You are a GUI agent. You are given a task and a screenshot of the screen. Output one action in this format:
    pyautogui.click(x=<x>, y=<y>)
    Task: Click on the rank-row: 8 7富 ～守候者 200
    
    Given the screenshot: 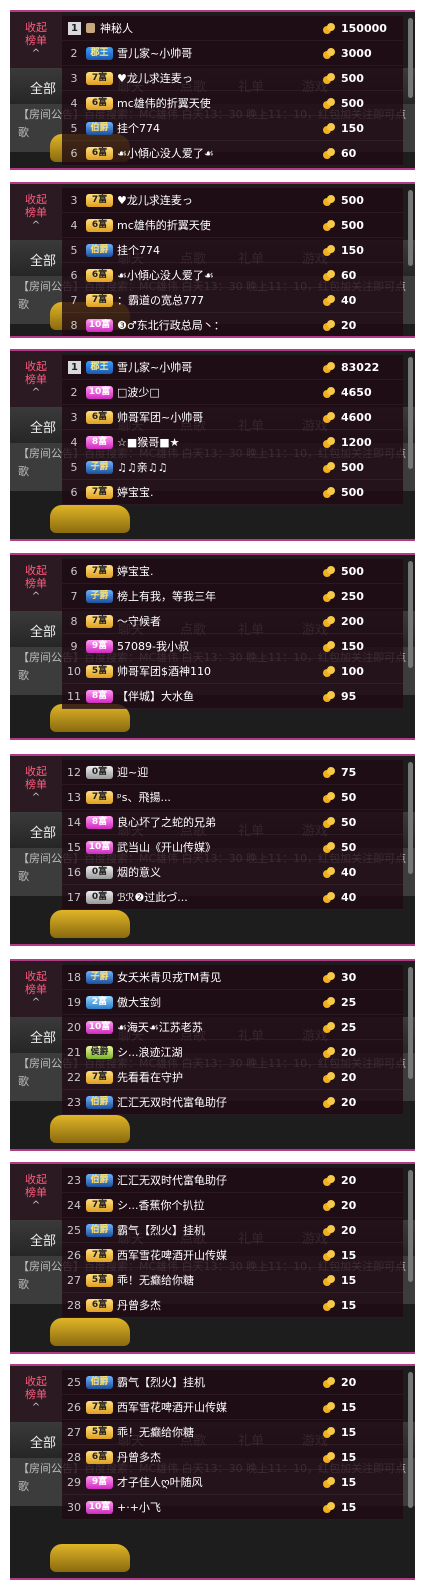 What is the action you would take?
    pyautogui.click(x=232, y=621)
    